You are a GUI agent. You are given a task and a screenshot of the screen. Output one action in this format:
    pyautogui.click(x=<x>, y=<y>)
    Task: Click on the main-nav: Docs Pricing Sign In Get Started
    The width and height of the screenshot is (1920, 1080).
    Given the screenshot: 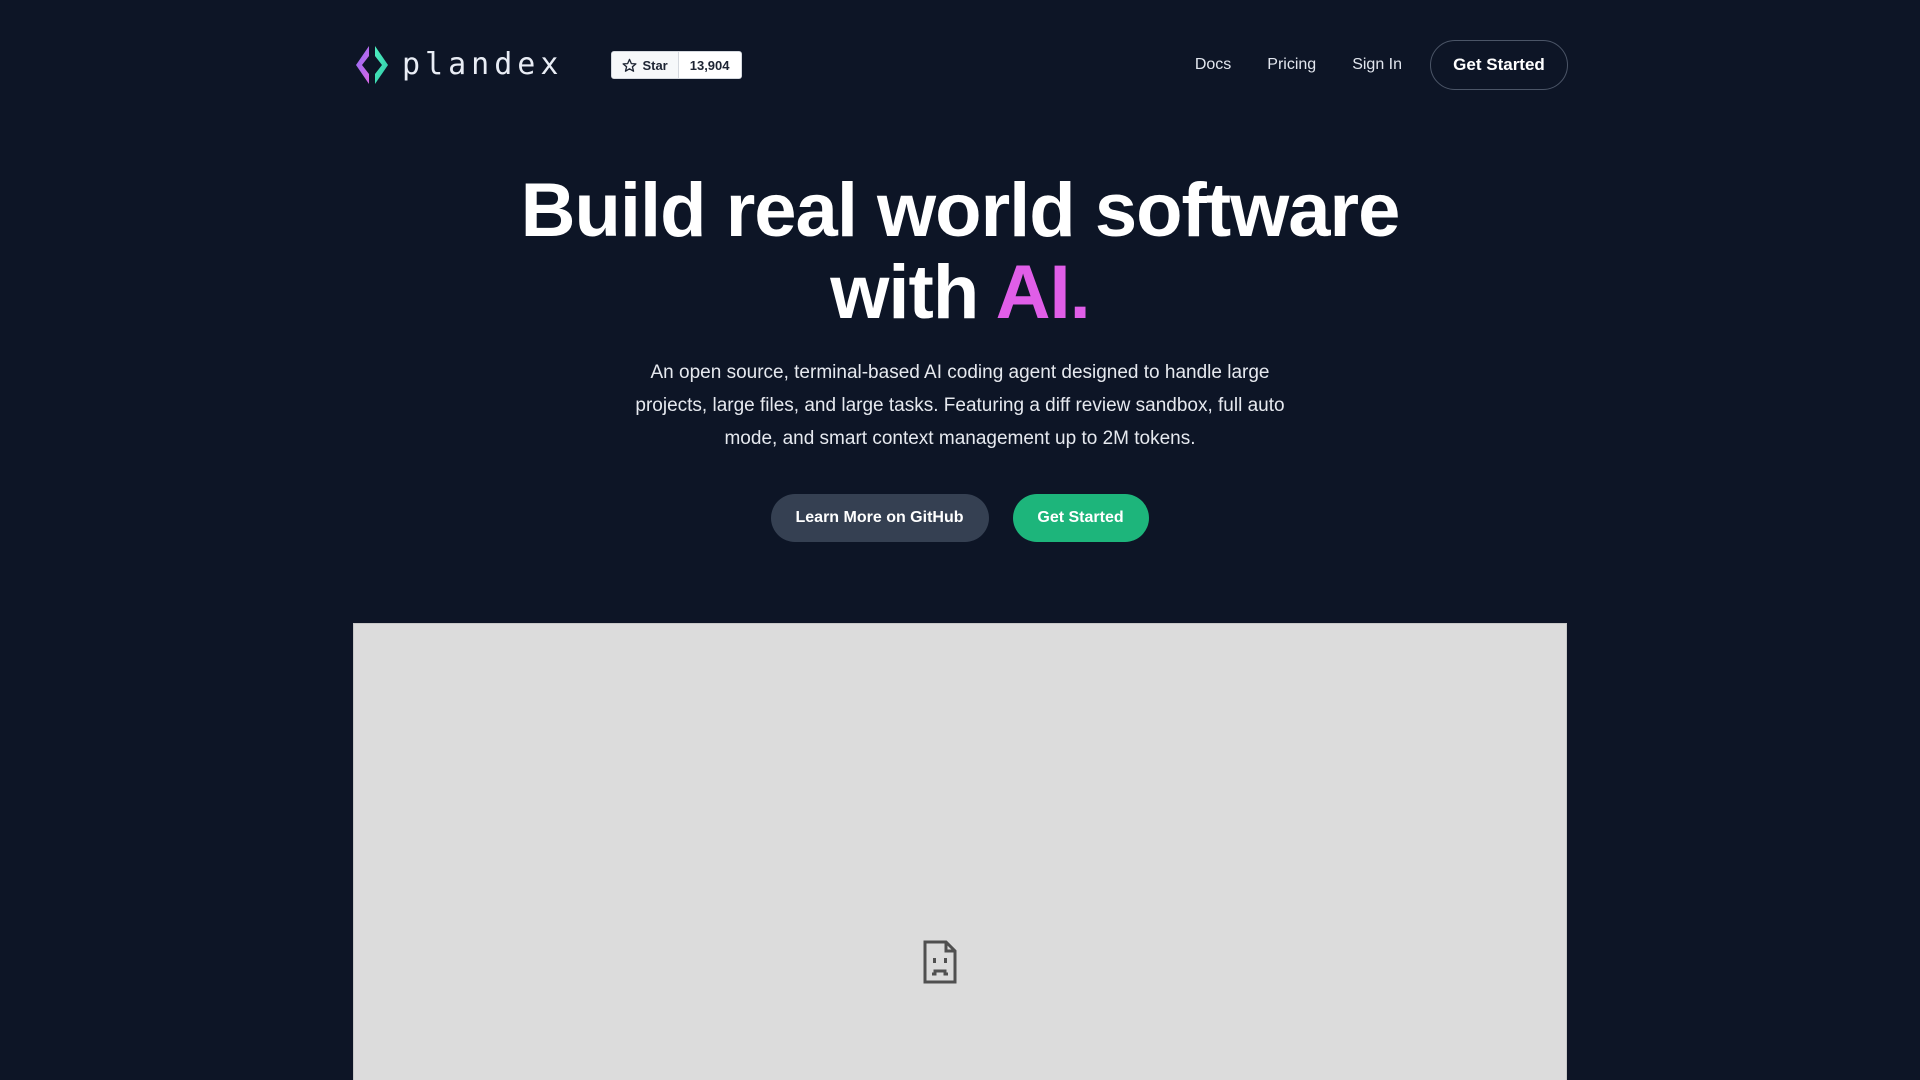 What is the action you would take?
    pyautogui.click(x=1381, y=65)
    